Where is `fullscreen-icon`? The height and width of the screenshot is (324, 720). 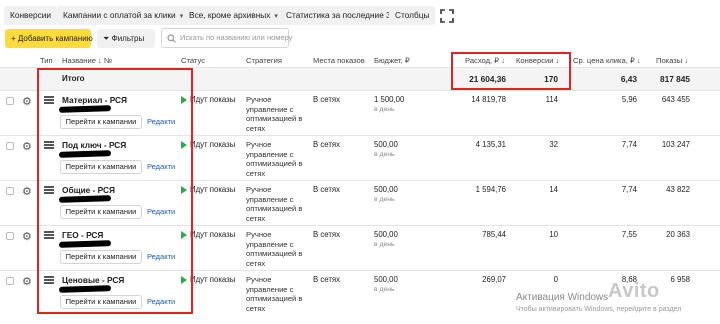 fullscreen-icon is located at coordinates (447, 16).